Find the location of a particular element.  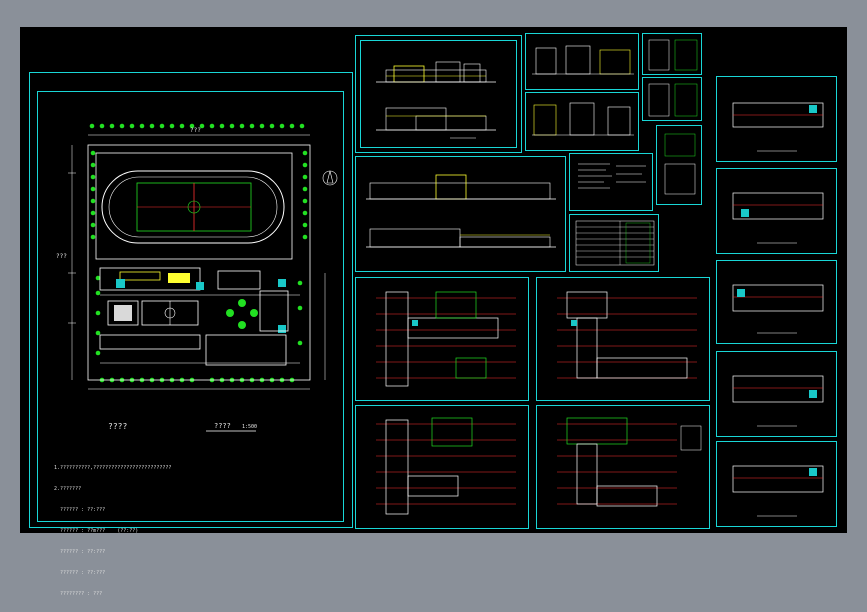

spec-sheet is located at coordinates (611, 182).